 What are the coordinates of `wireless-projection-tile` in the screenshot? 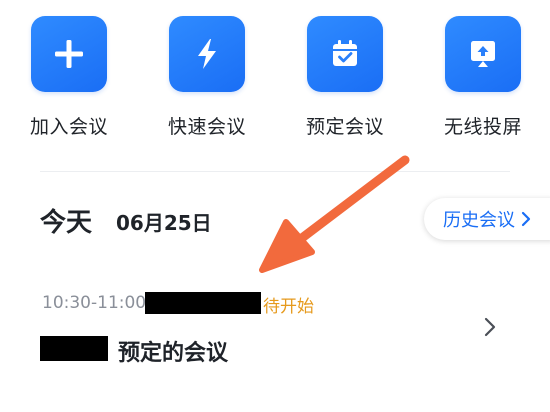 It's located at (483, 54).